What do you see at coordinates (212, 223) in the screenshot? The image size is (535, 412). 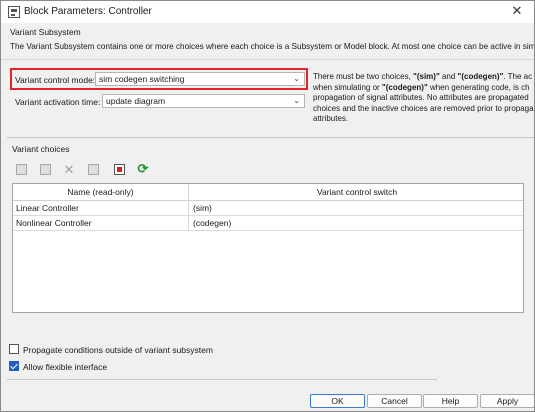 I see `choice-switch: (codegen)` at bounding box center [212, 223].